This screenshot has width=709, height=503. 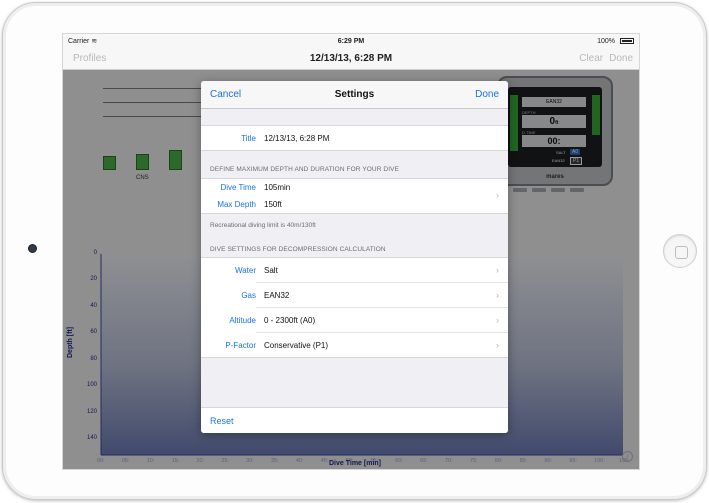 I want to click on reset-button: Reset, so click(x=222, y=421).